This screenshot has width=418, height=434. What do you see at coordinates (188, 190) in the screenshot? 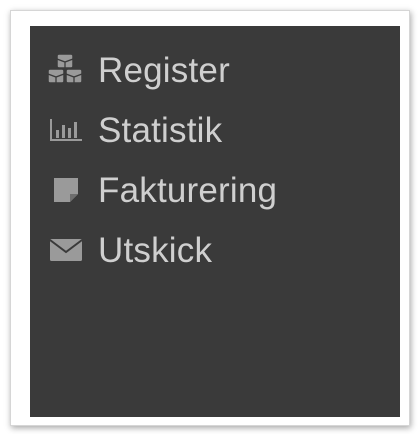
I see `sidebar-item-label: Fakturering` at bounding box center [188, 190].